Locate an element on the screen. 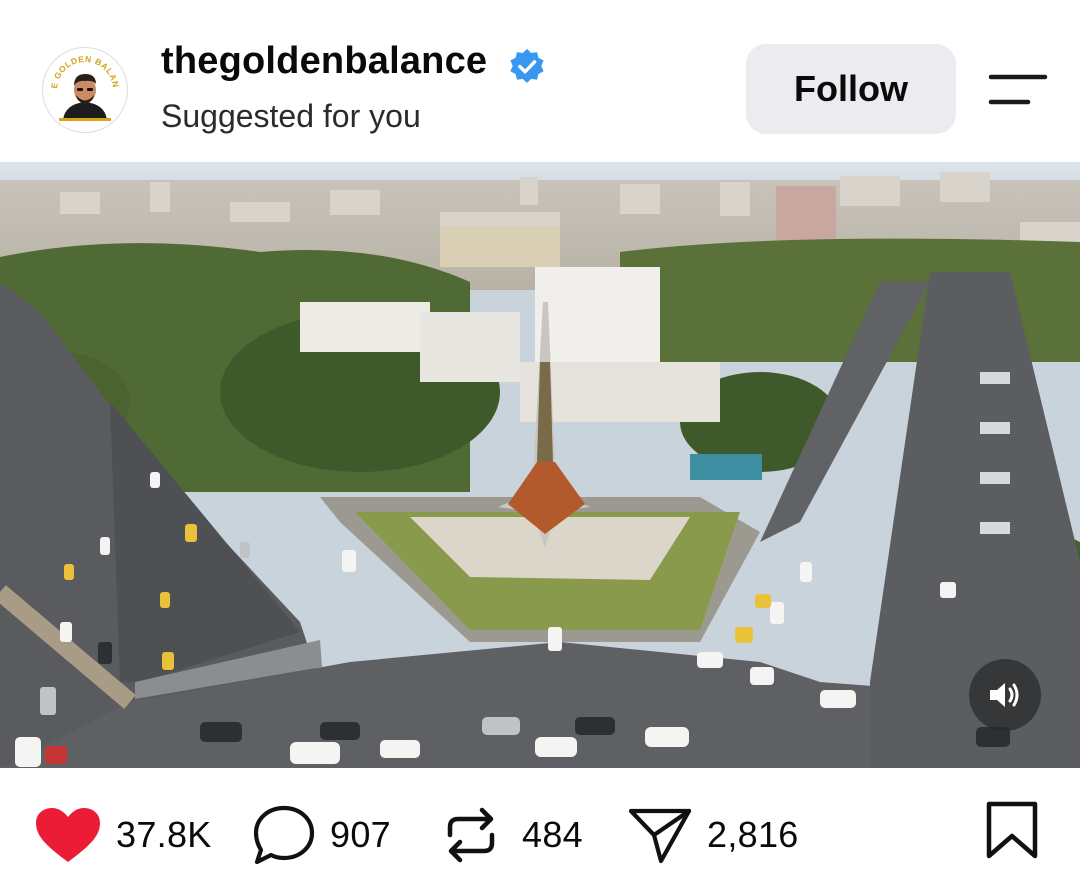 Image resolution: width=1080 pixels, height=892 pixels. post-actions-bar: 37.8K 907 484 2,816 is located at coordinates (540, 830).